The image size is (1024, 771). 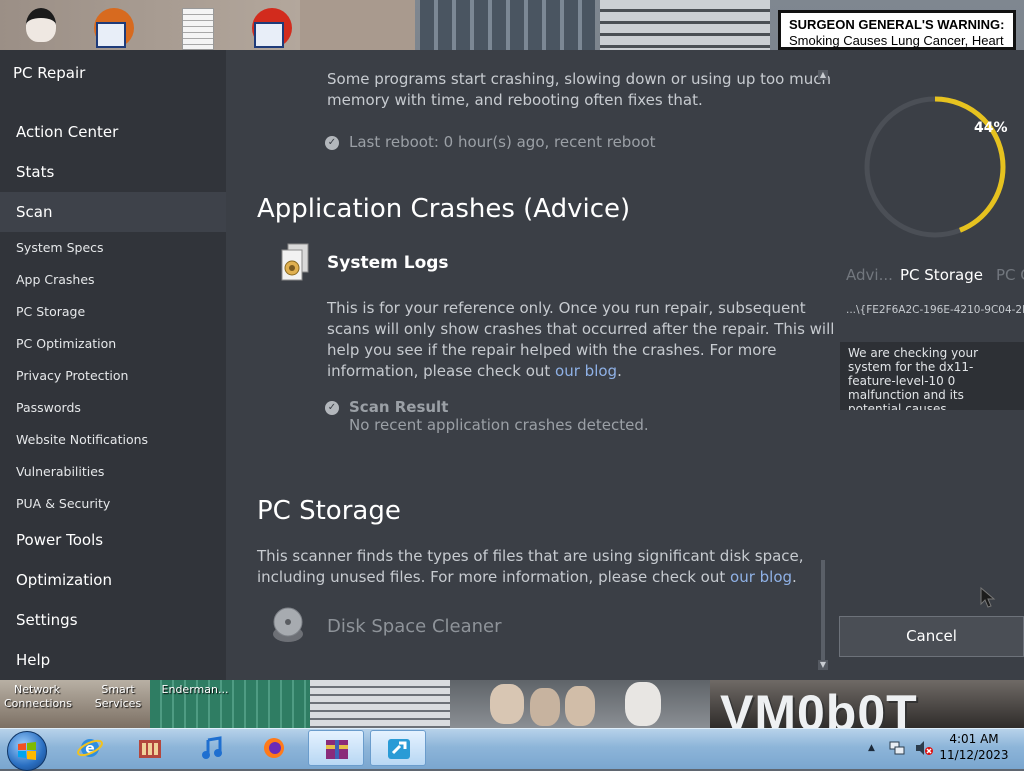 I want to click on logs-text-post: ., so click(x=619, y=371).